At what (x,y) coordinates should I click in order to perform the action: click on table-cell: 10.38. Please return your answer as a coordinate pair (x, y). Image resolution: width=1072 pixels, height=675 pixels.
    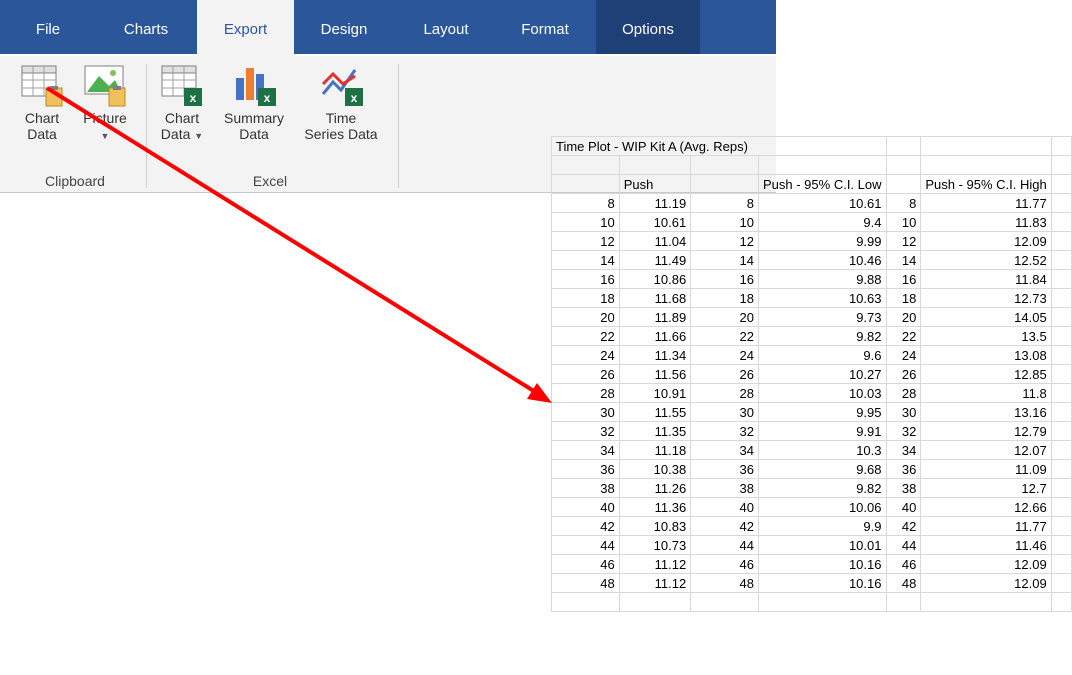
    Looking at the image, I should click on (655, 469).